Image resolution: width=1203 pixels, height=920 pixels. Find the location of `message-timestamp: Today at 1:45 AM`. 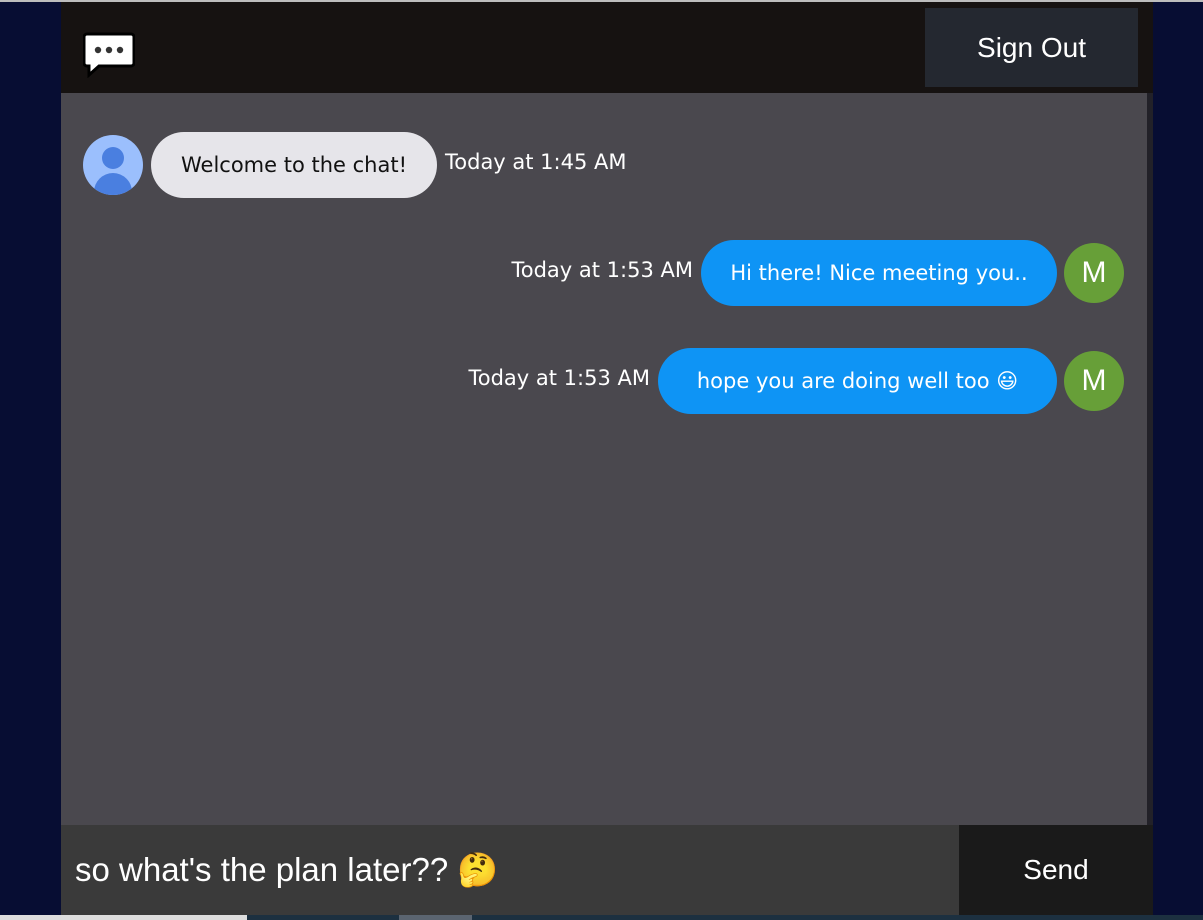

message-timestamp: Today at 1:45 AM is located at coordinates (536, 162).